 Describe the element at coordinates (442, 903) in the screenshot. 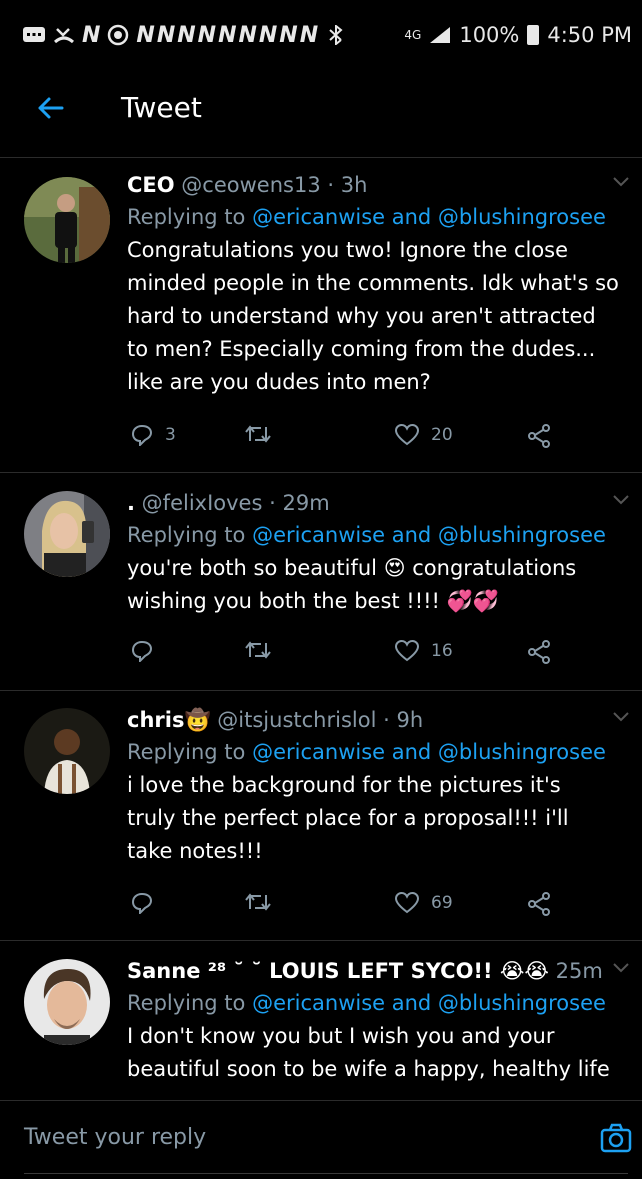

I see `like-count: 69` at that location.